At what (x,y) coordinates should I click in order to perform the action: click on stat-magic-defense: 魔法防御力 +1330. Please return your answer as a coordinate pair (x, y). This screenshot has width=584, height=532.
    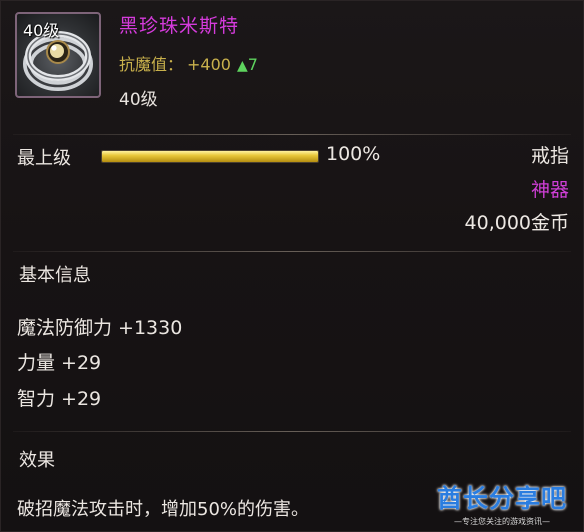
    Looking at the image, I should click on (100, 328).